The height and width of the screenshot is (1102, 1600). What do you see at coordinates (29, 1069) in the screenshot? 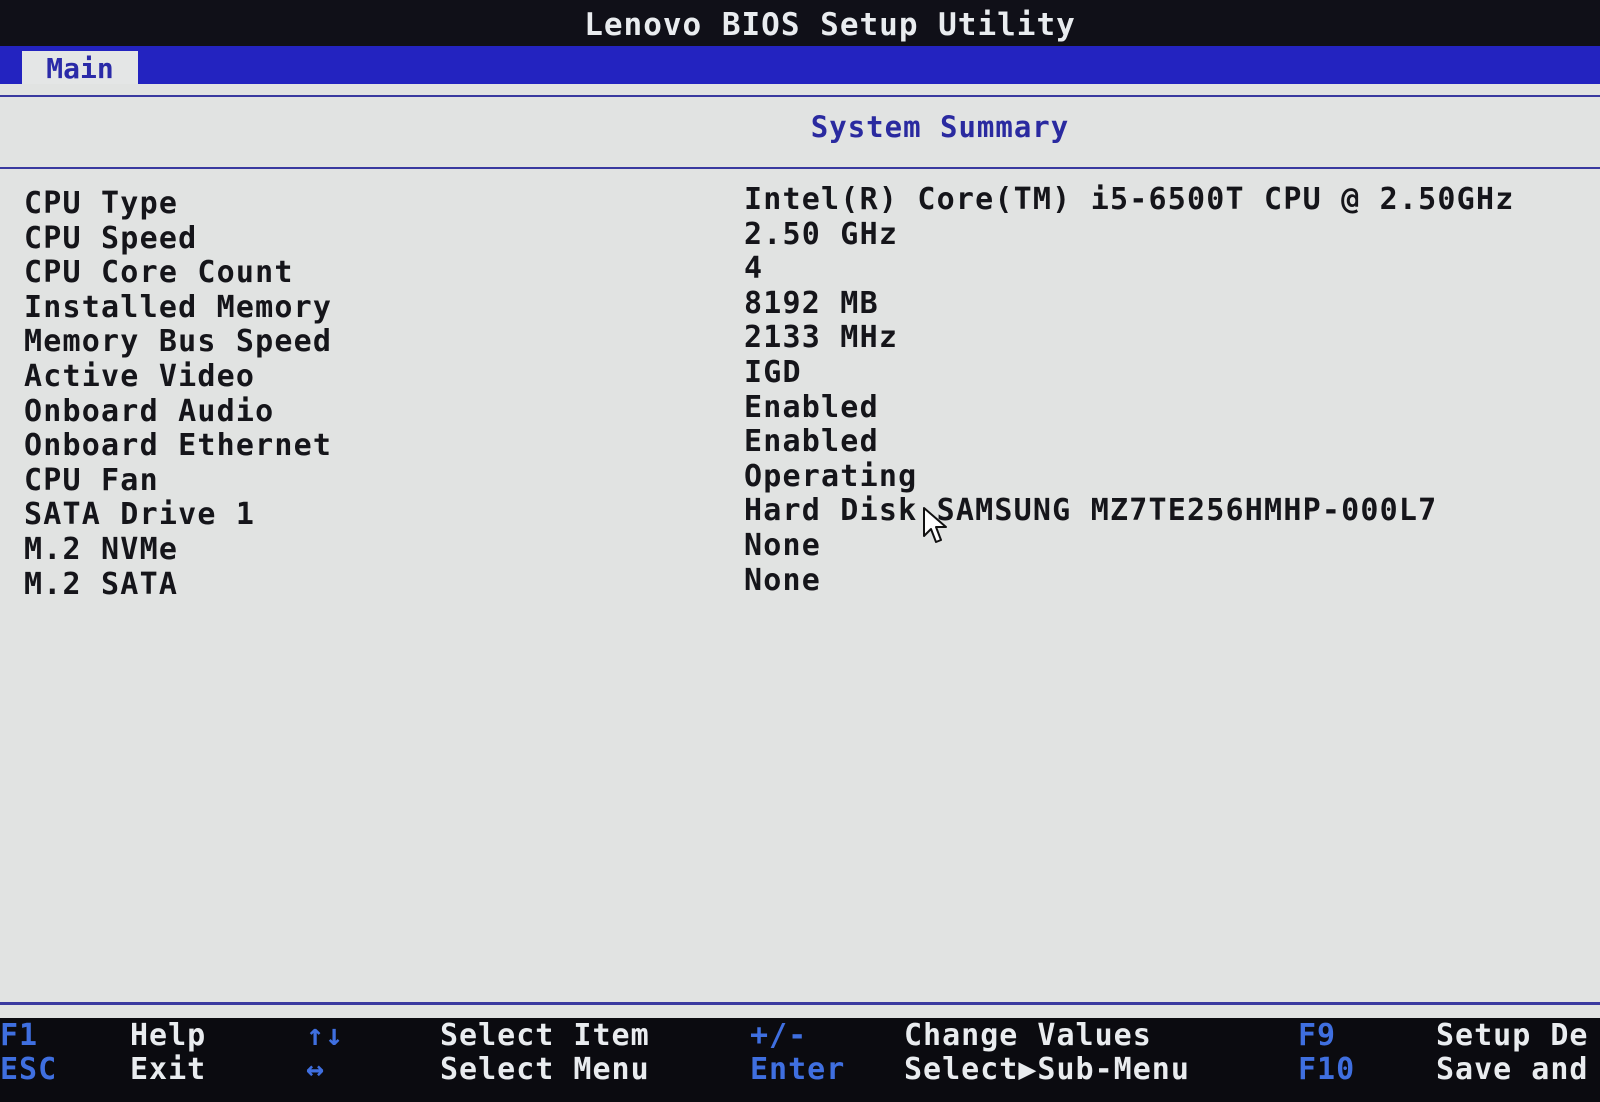
I see `key-esc: ESC` at bounding box center [29, 1069].